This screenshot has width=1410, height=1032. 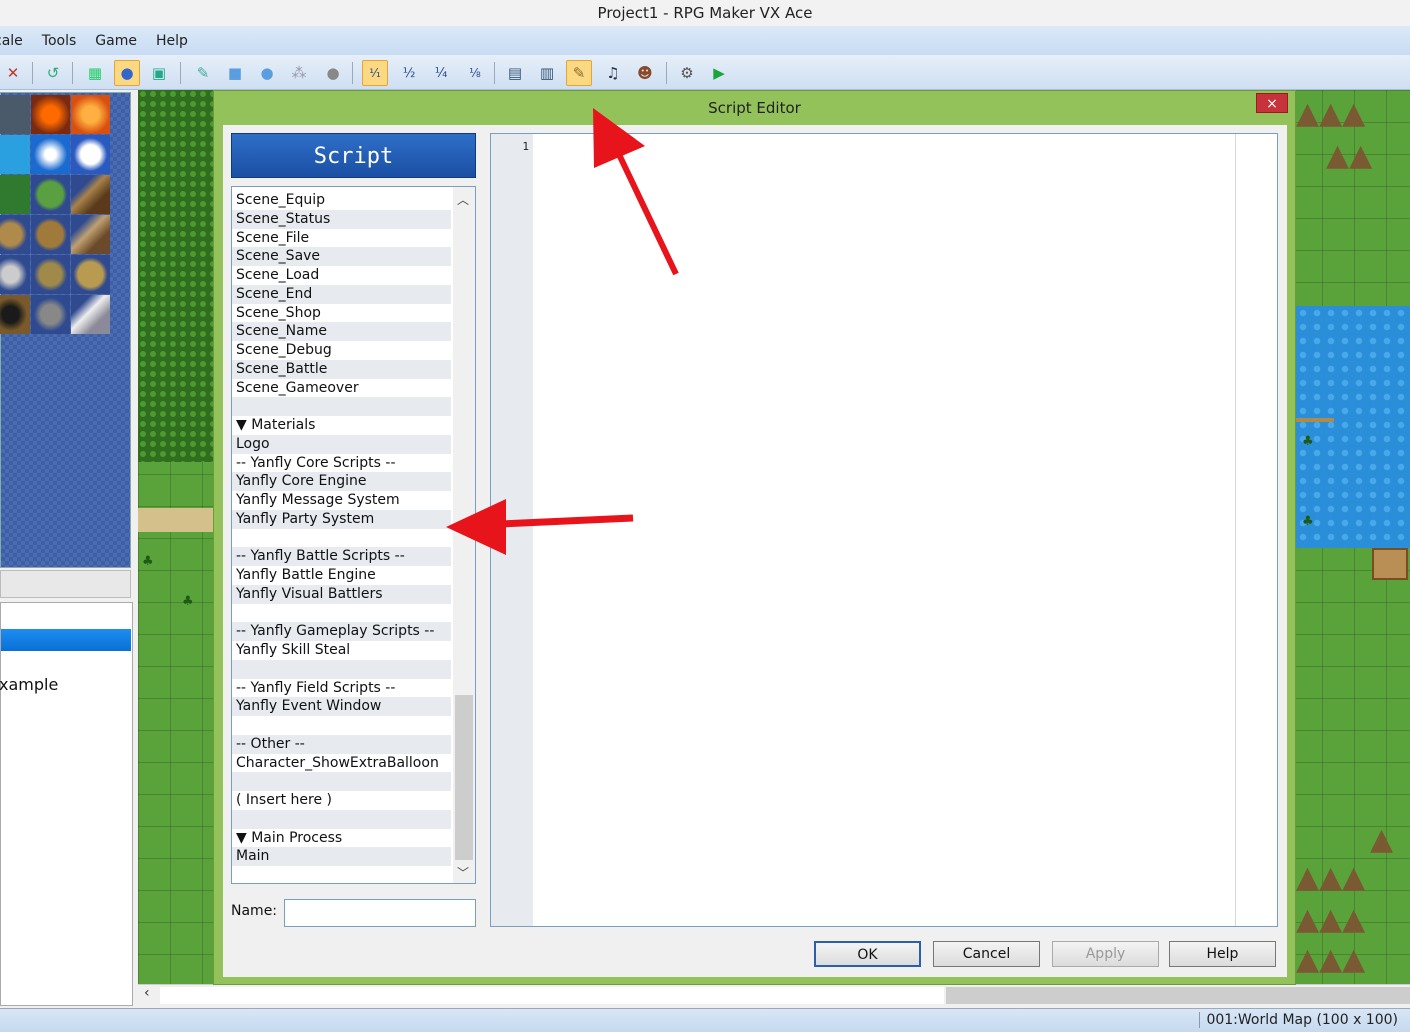 I want to click on script-list-item: -- Yanfly Battle Scripts --, so click(x=341, y=556).